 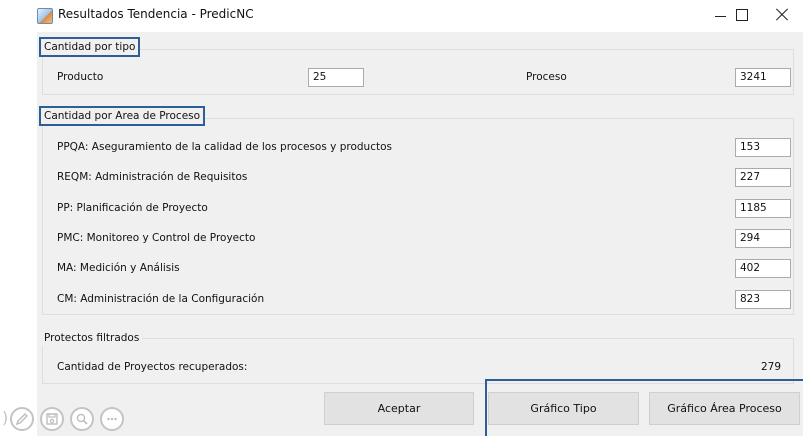 I want to click on aceptar-button: Aceptar, so click(x=399, y=408).